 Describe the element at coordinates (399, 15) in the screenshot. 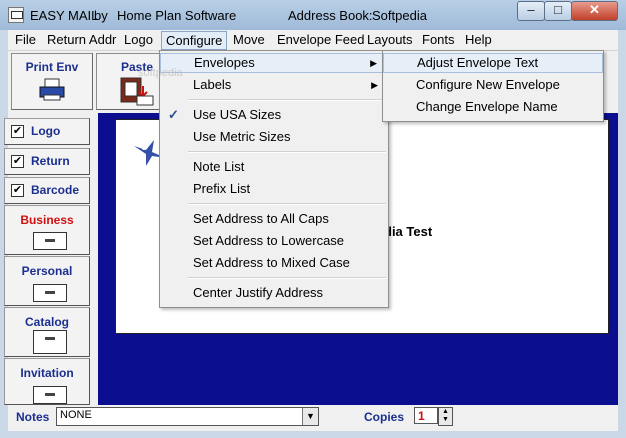

I see `address-book-name: Softpedia` at that location.